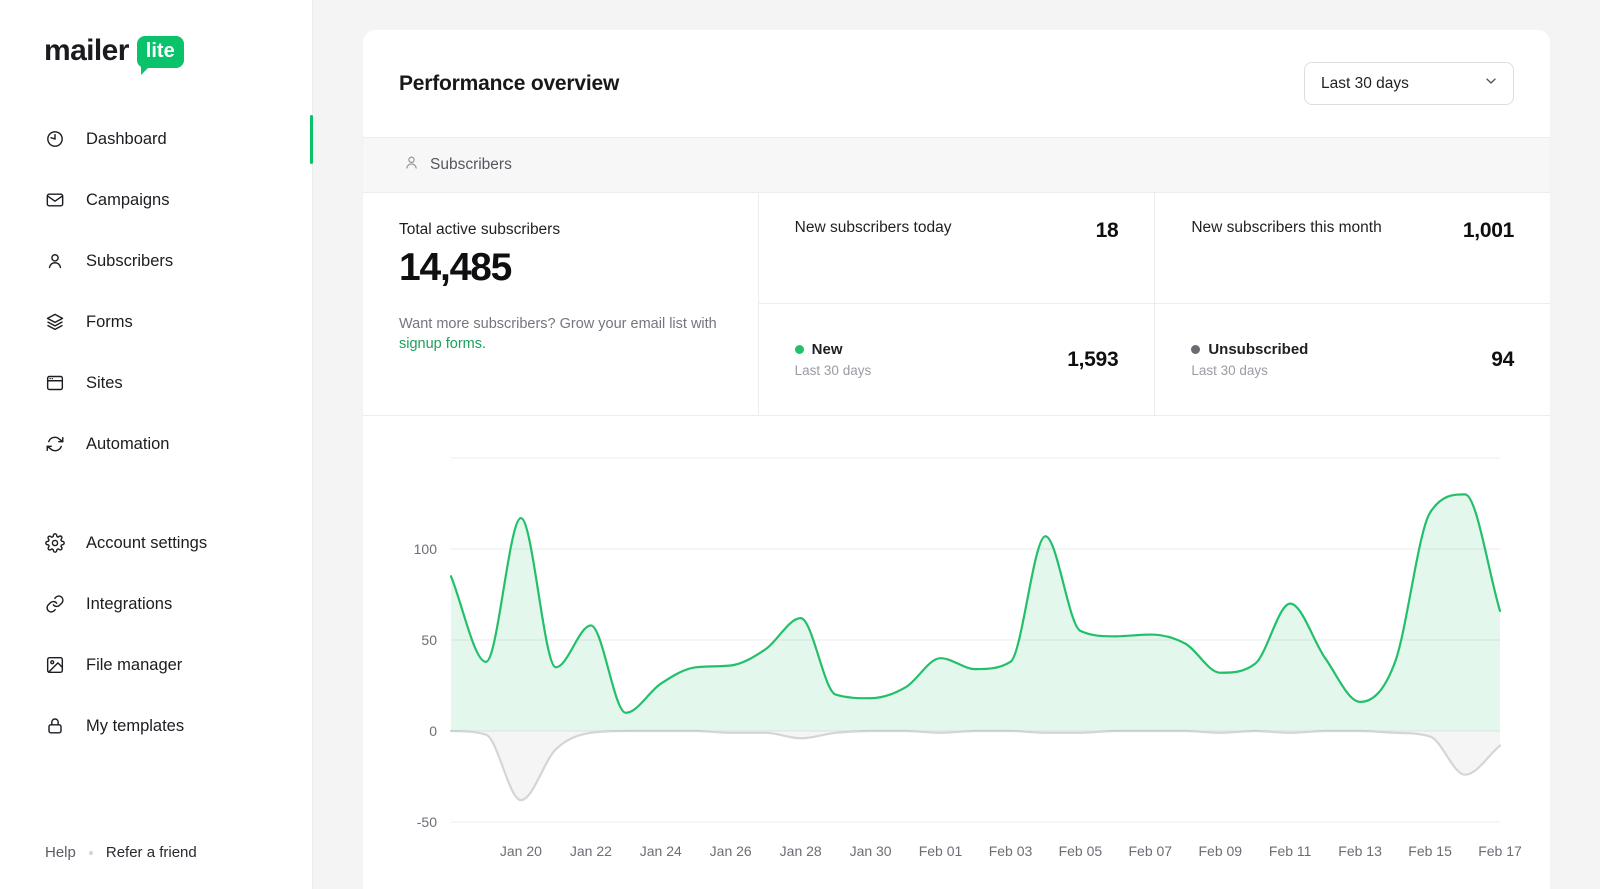 The image size is (1600, 889). What do you see at coordinates (591, 851) in the screenshot?
I see `svg-text: Jan 22` at bounding box center [591, 851].